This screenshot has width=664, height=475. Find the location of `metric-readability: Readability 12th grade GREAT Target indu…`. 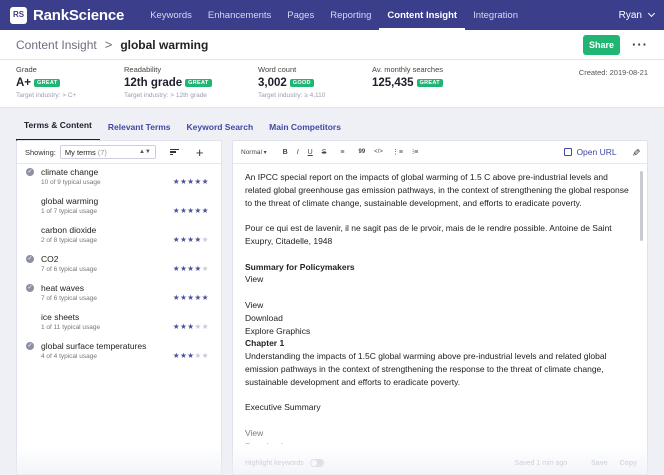

metric-readability: Readability 12th grade GREAT Target indu… is located at coordinates (168, 82).